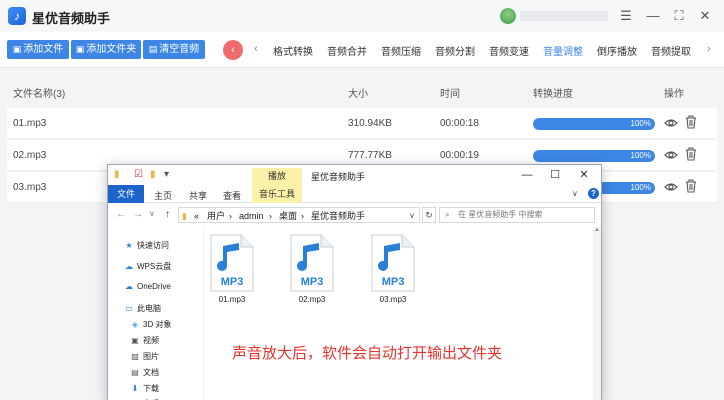 This screenshot has width=724, height=400. Describe the element at coordinates (338, 177) in the screenshot. I see `explorer-title: 星优音频助手` at that location.